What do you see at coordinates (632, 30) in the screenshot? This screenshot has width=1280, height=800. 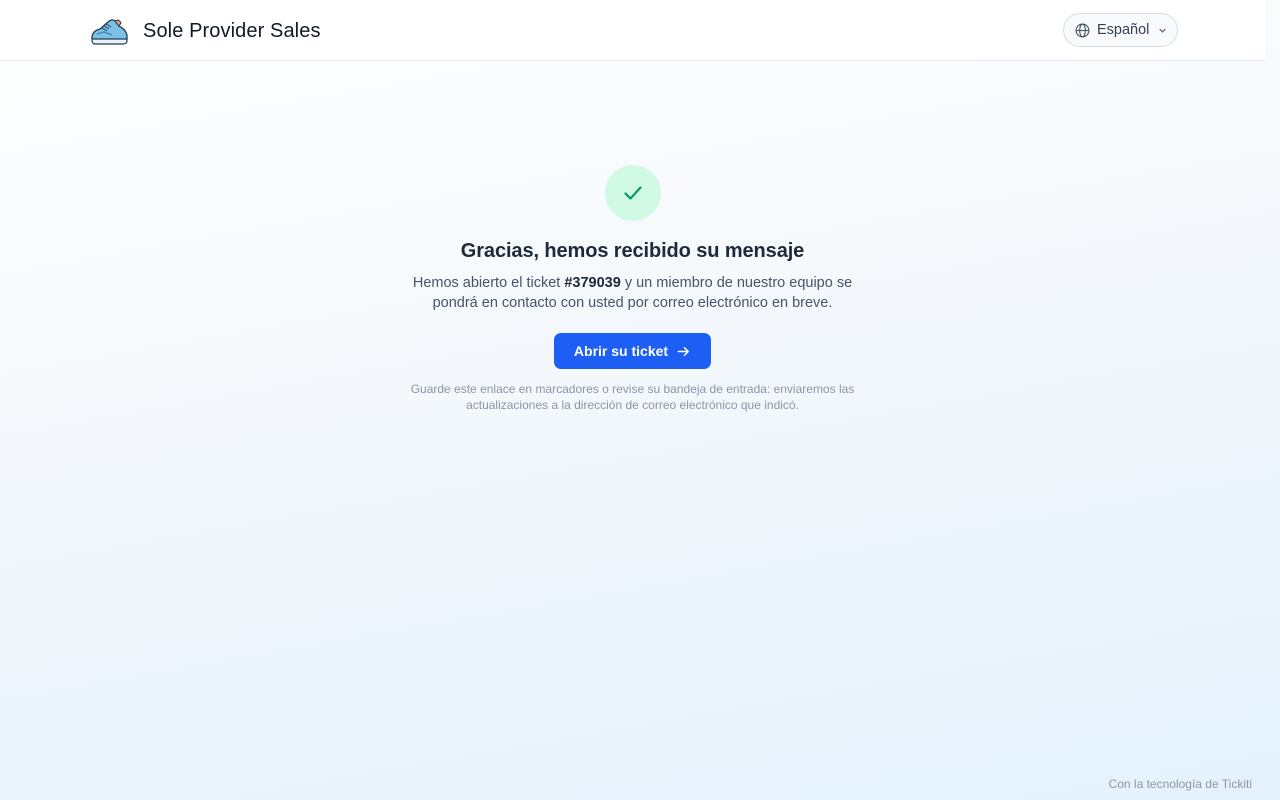 I see `top-header: Sole Provider Sales Español` at bounding box center [632, 30].